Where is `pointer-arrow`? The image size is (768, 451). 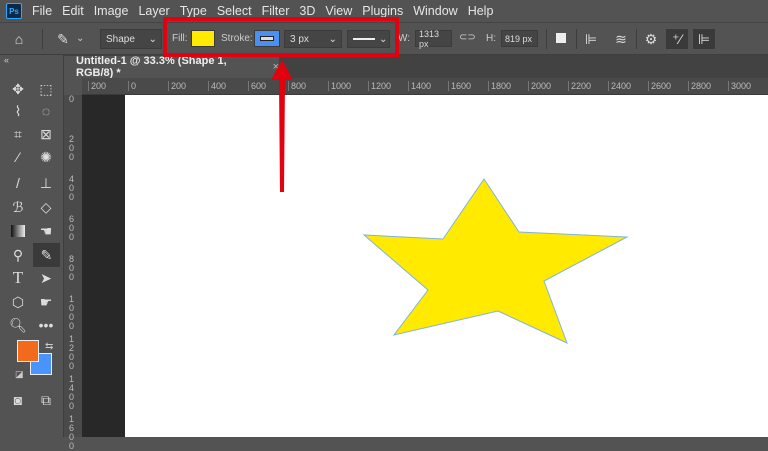 pointer-arrow is located at coordinates (282, 126).